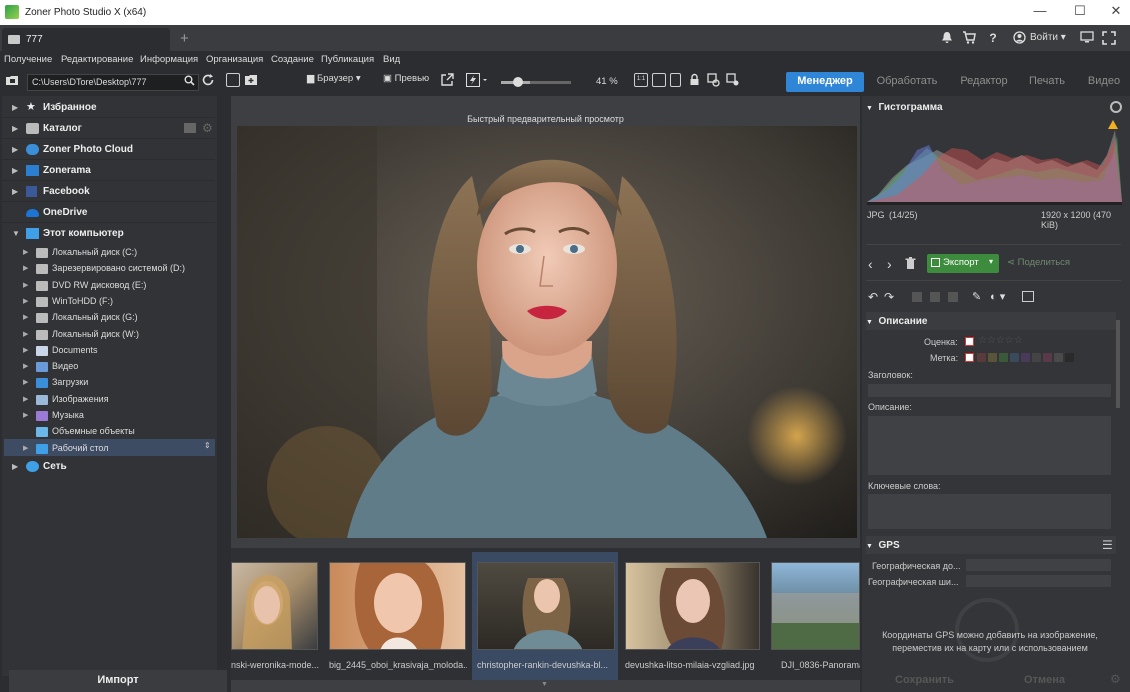  What do you see at coordinates (517, 82) in the screenshot?
I see `zoom-slider-handle` at bounding box center [517, 82].